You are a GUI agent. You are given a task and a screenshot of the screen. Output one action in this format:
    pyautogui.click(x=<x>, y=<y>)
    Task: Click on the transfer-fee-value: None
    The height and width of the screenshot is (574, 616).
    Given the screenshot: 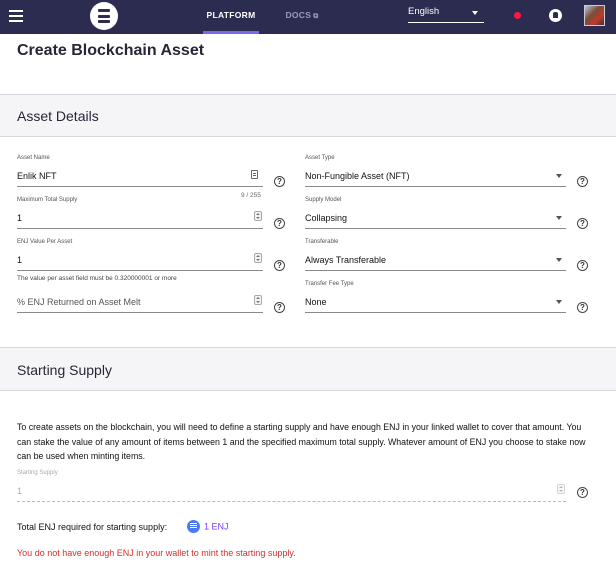 What is the action you would take?
    pyautogui.click(x=316, y=302)
    